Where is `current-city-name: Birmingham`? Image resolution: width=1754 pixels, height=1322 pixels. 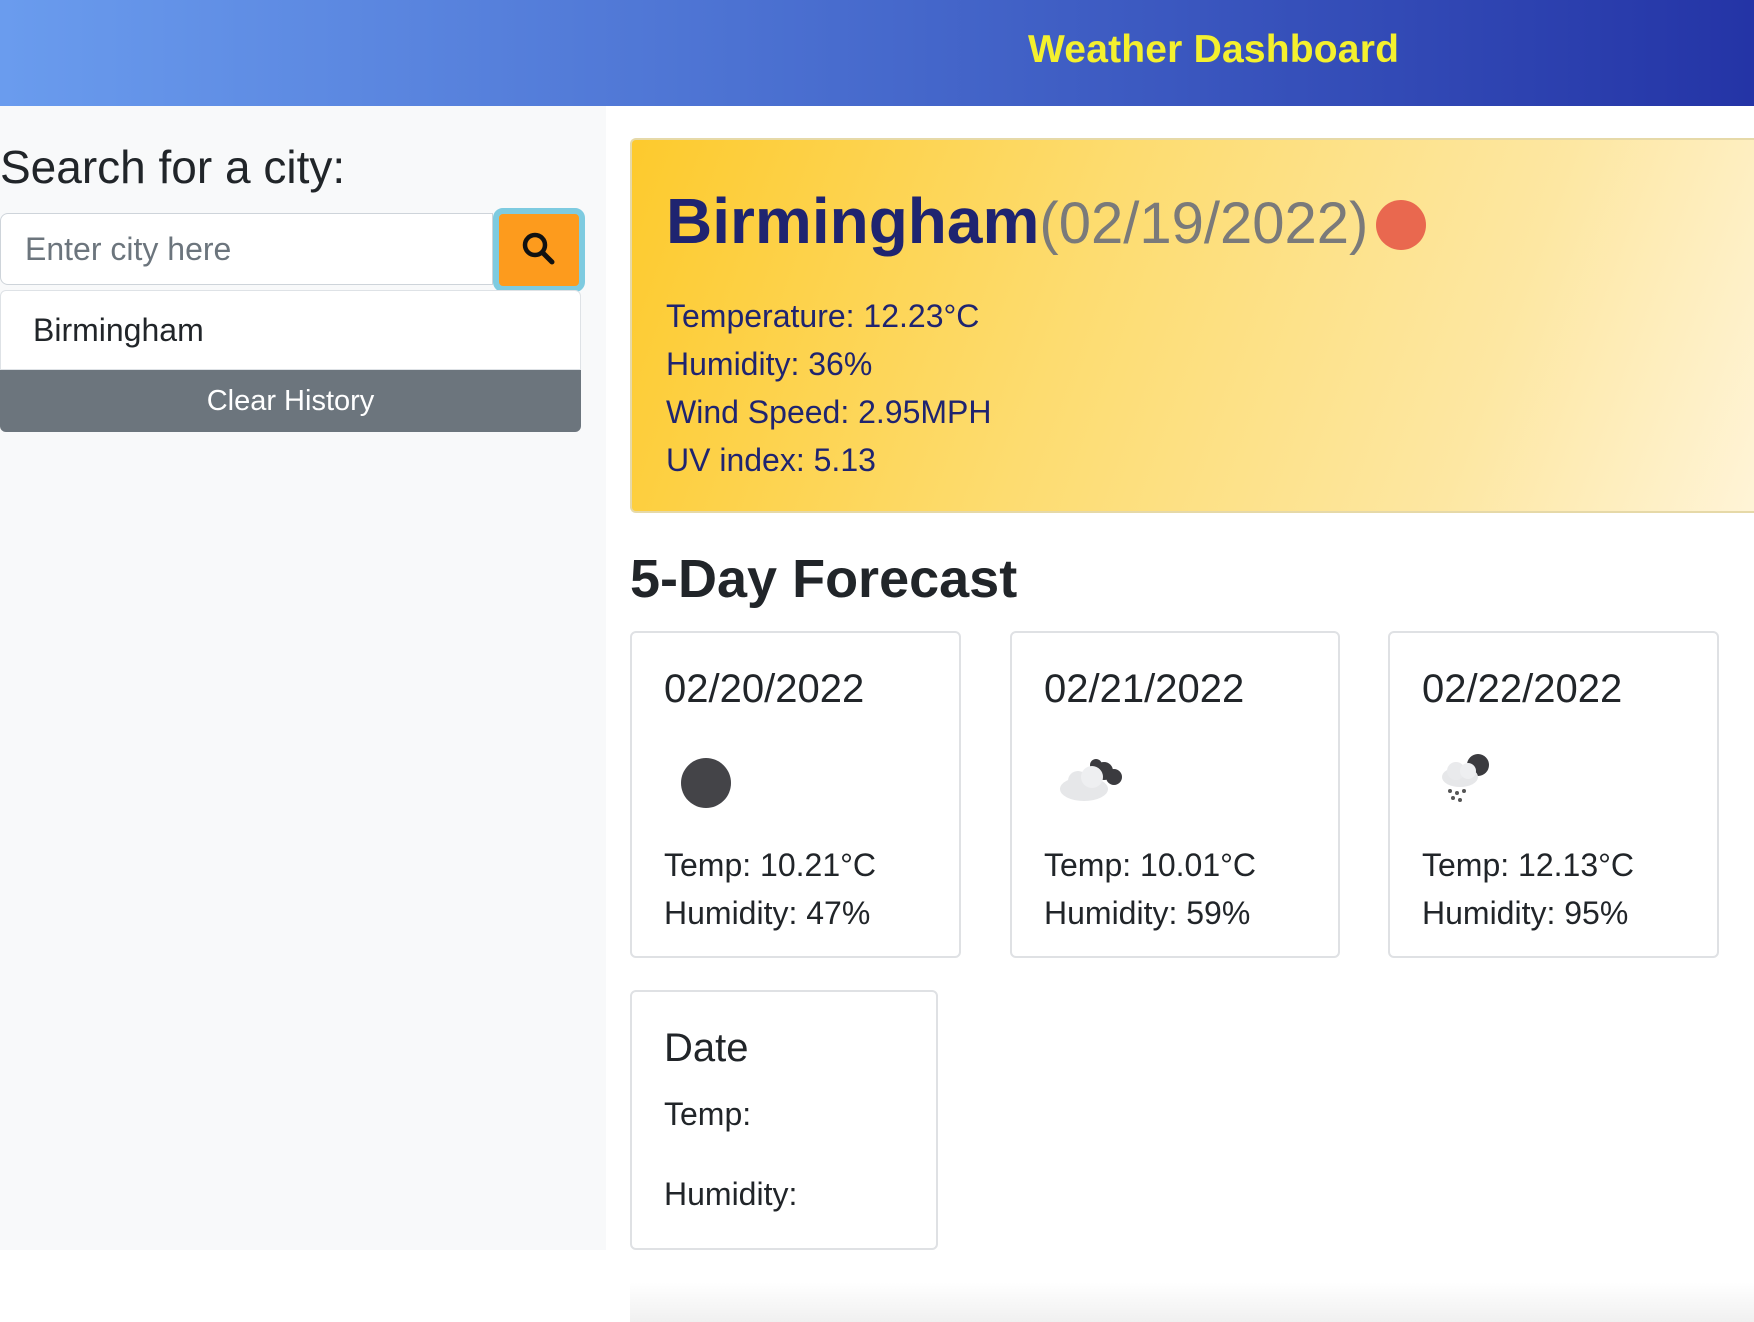 current-city-name: Birmingham is located at coordinates (853, 221).